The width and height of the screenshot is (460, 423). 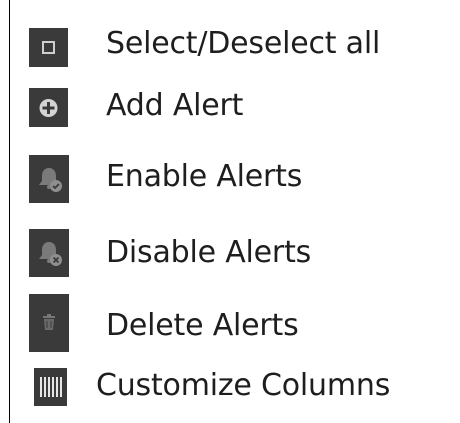 I want to click on menu-item-label: Select/Deselect all, so click(x=243, y=43).